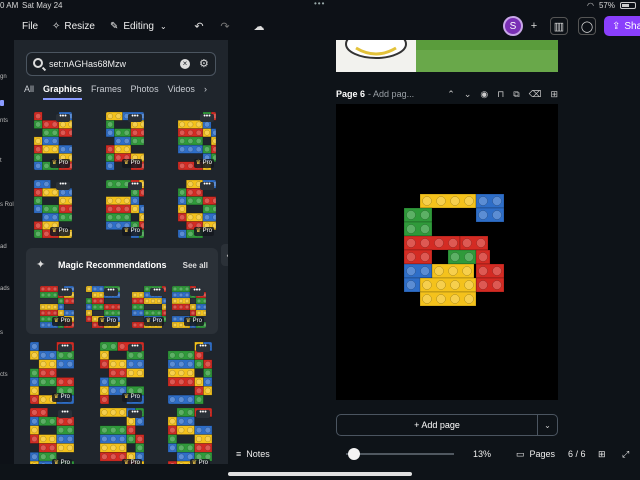  What do you see at coordinates (602, 454) in the screenshot?
I see `grid-view-button: ⊞` at bounding box center [602, 454].